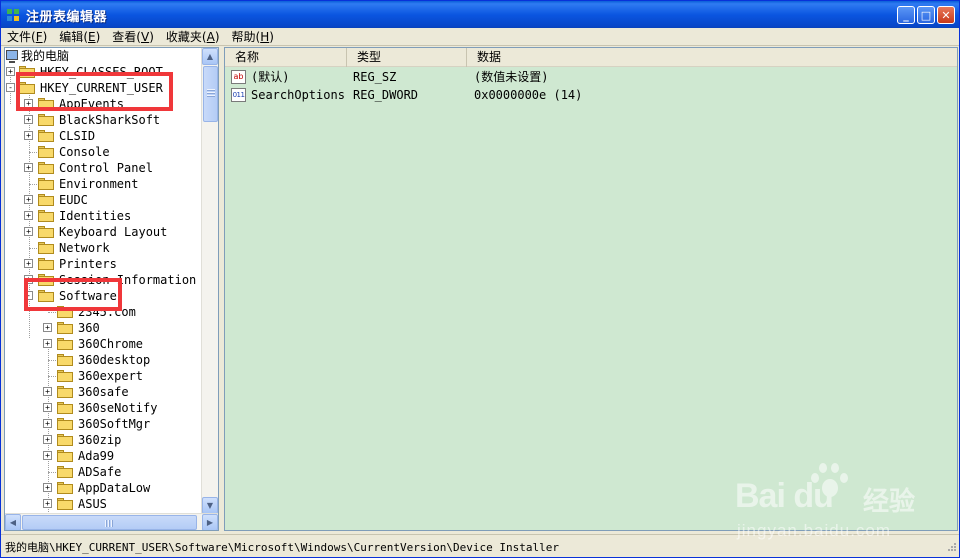 This screenshot has width=960, height=558. What do you see at coordinates (103, 56) in the screenshot?
I see `tree-root-my-computer: 我的电脑` at bounding box center [103, 56].